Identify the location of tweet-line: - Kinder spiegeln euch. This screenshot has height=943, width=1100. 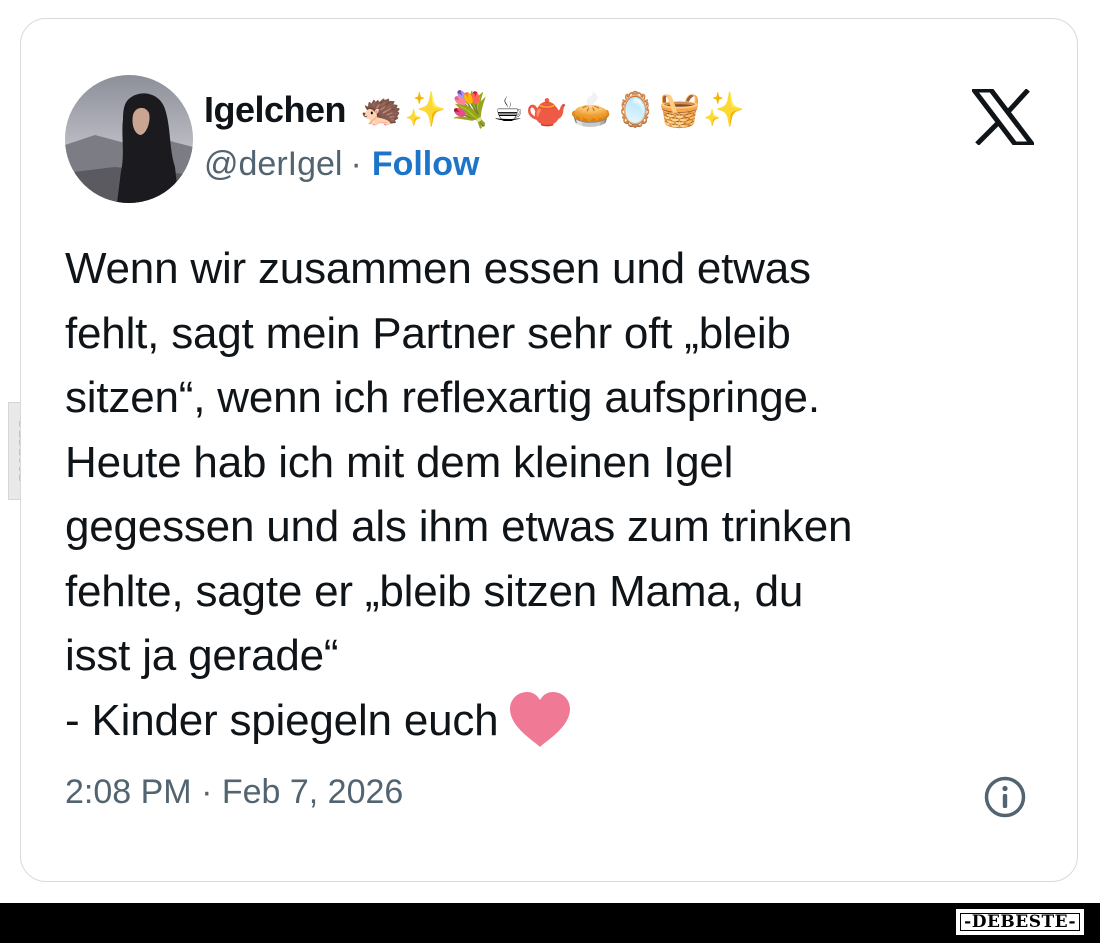
(282, 720).